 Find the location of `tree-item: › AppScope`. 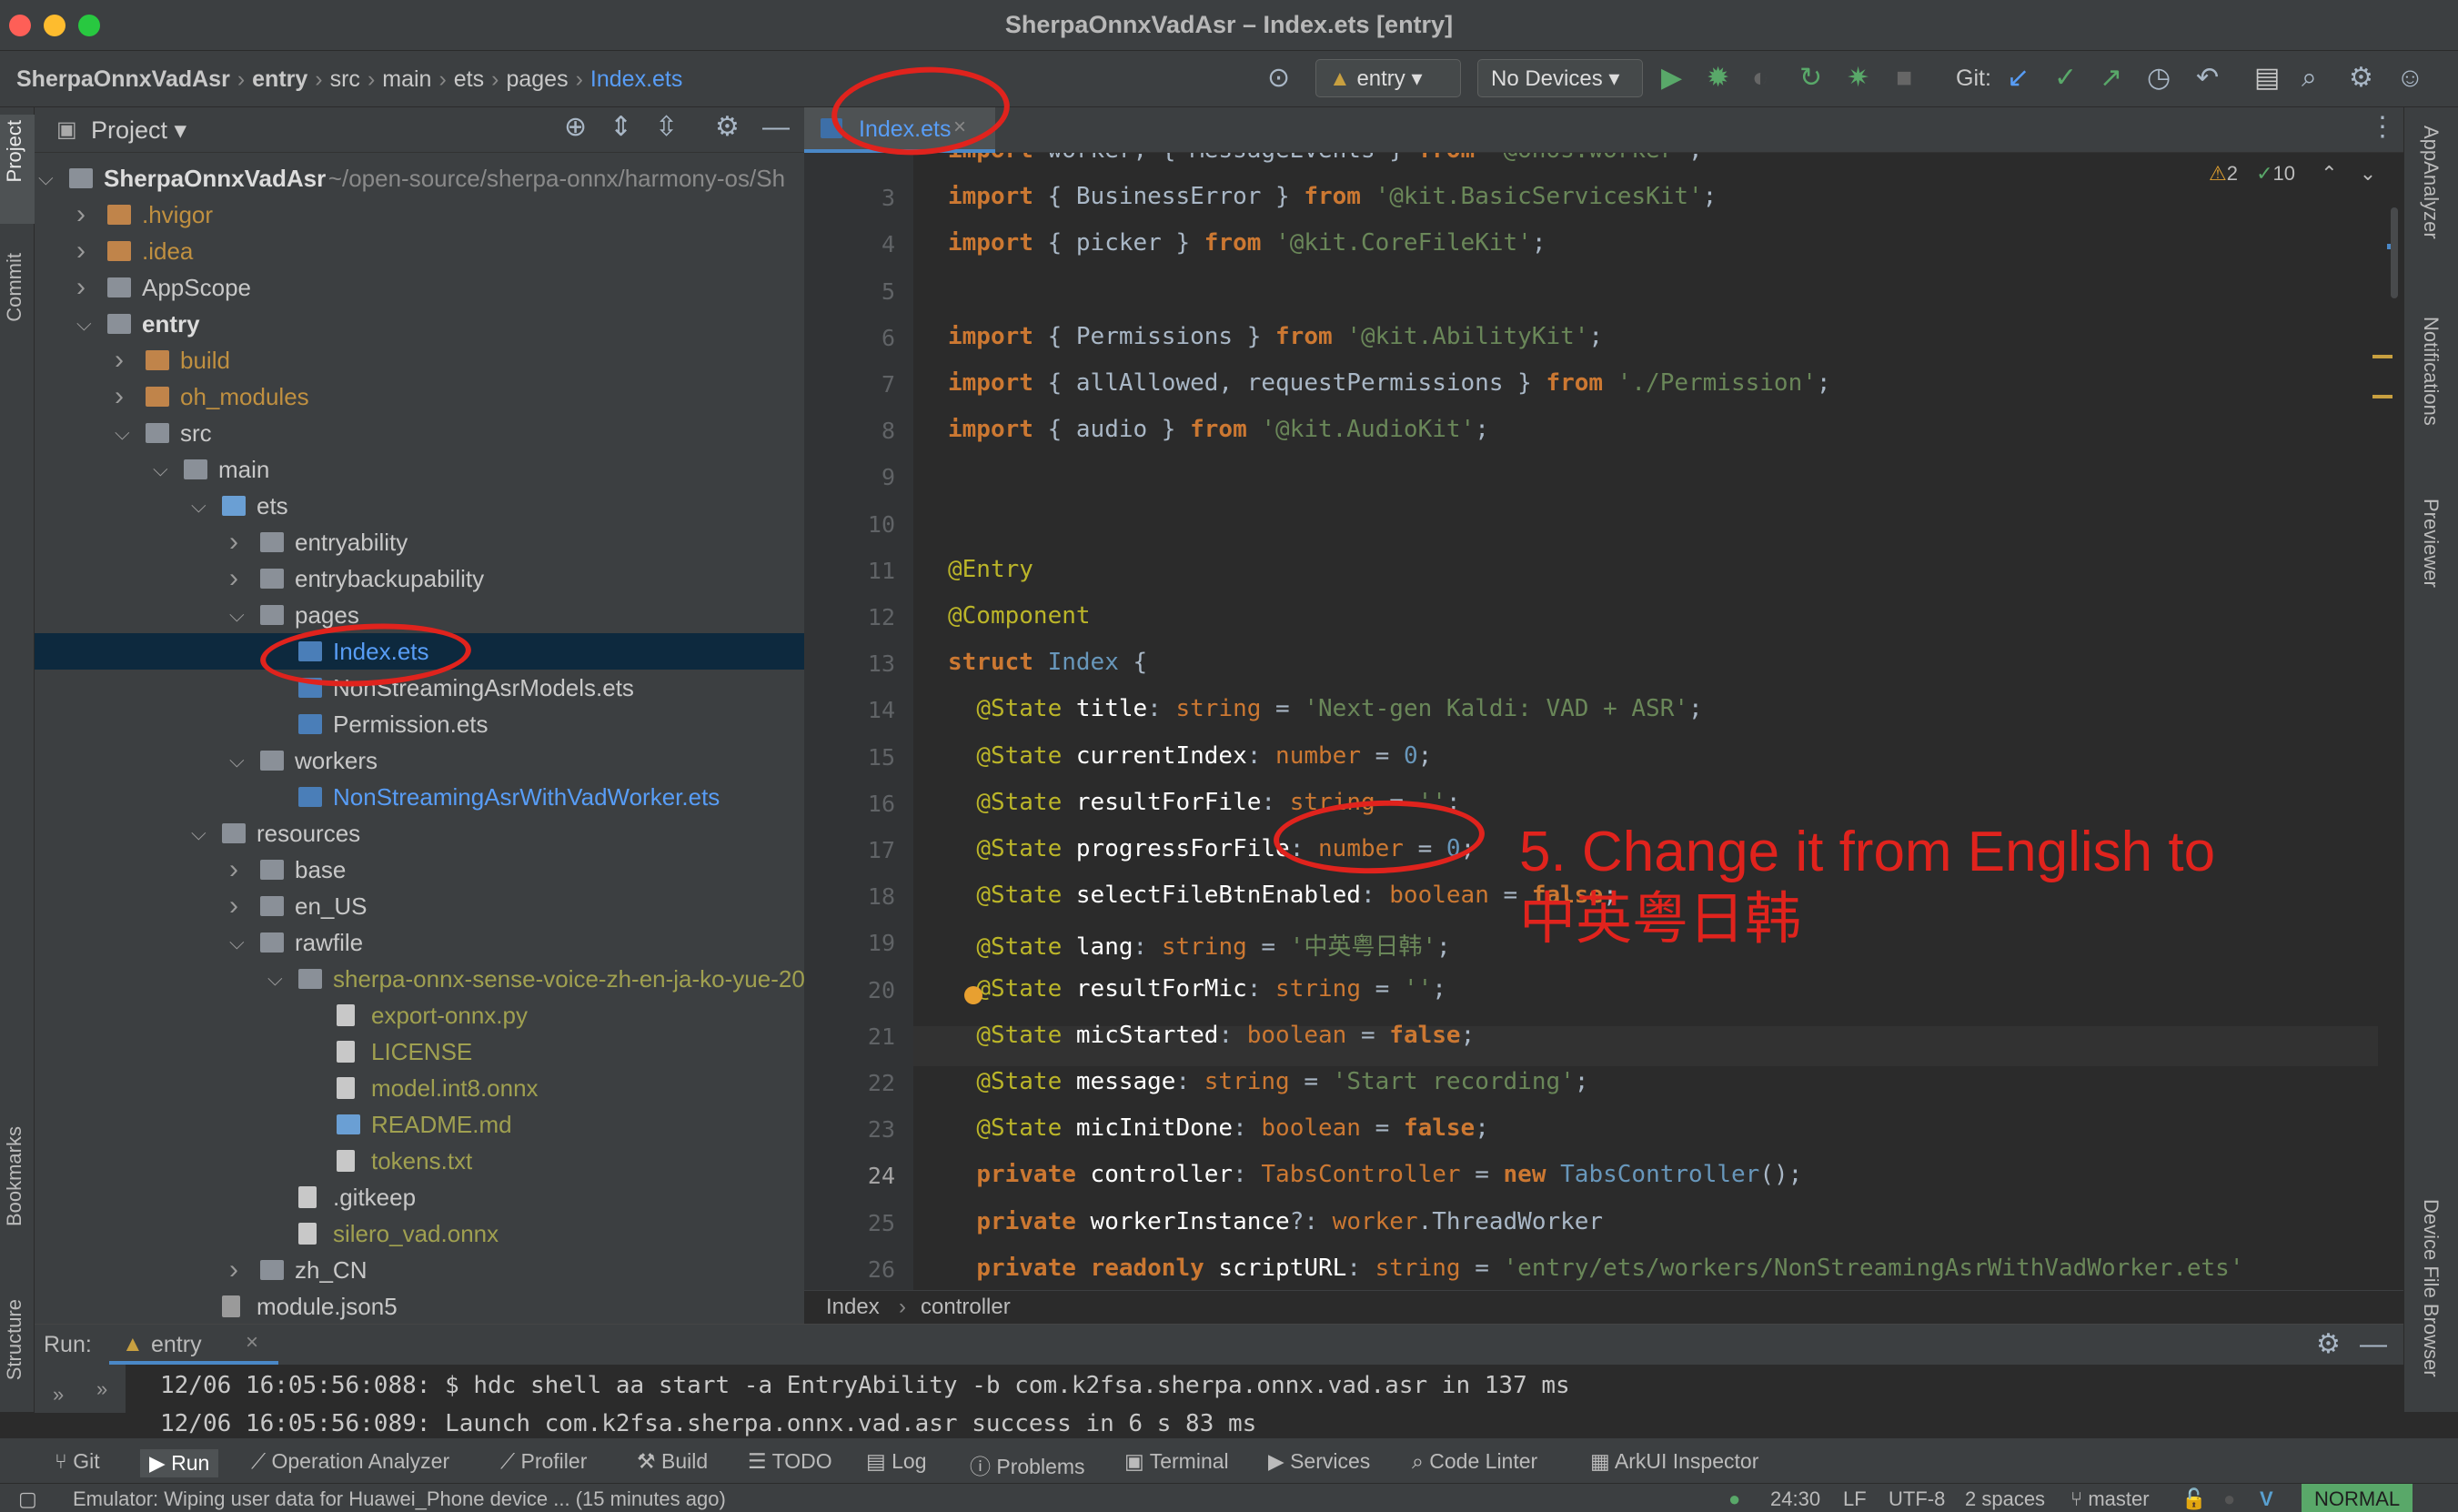

tree-item: › AppScope is located at coordinates (419, 288).